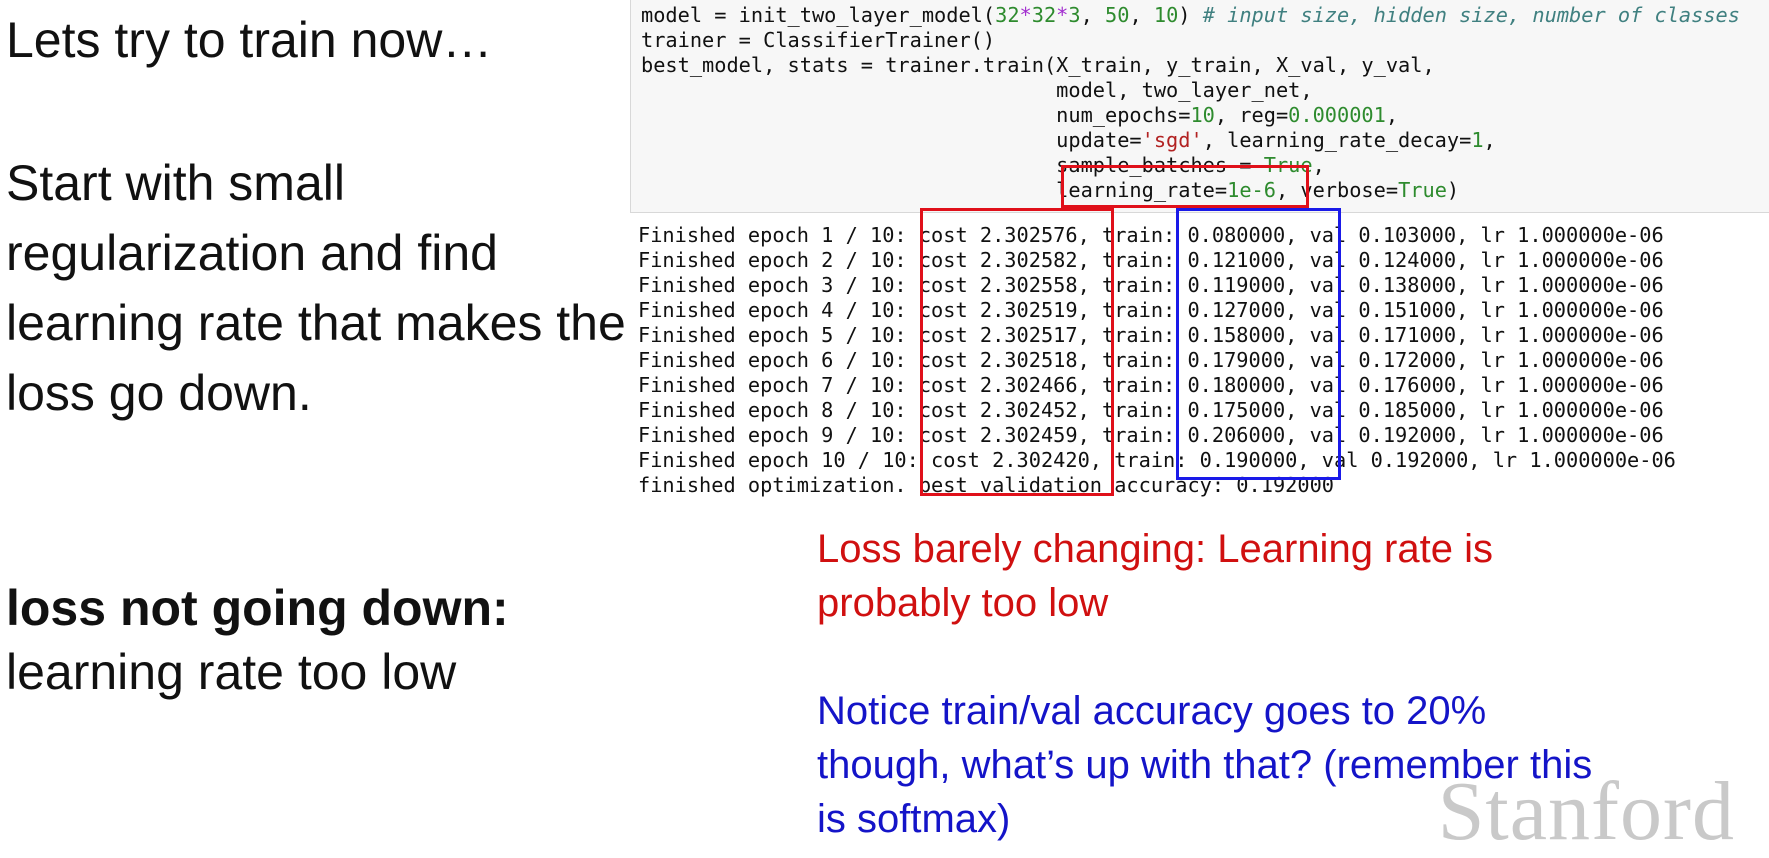 This screenshot has width=1769, height=858. I want to click on code-line-6: update='sgd', learning_rate_decay=1,, so click(1068, 140).